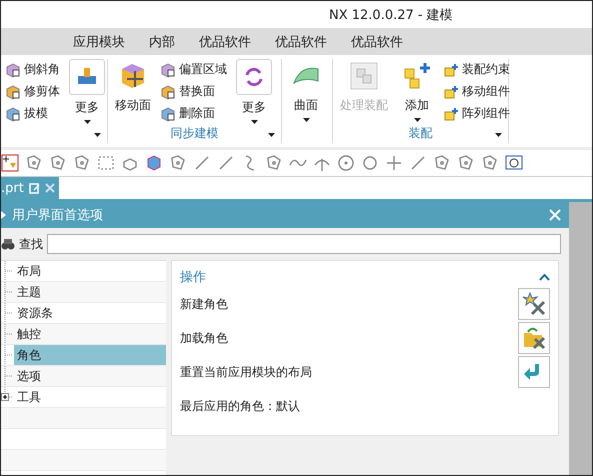  I want to click on tree-item: 工具, so click(90, 397).